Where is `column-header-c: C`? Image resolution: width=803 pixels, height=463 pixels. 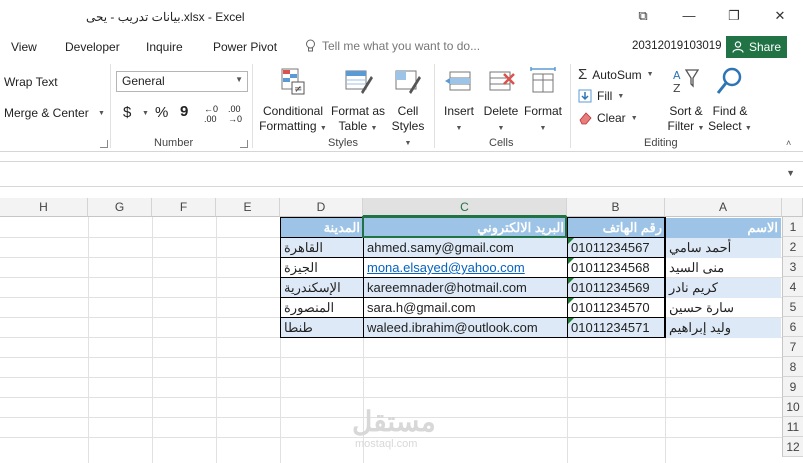
column-header-c: C is located at coordinates (465, 207).